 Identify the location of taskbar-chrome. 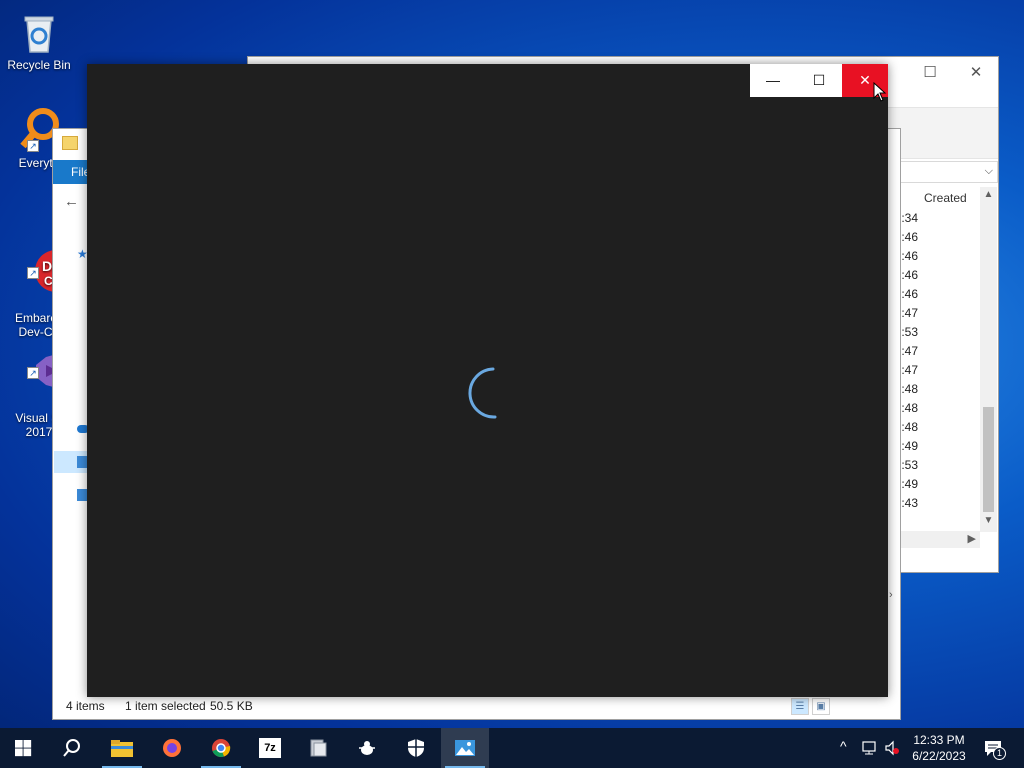
(221, 748).